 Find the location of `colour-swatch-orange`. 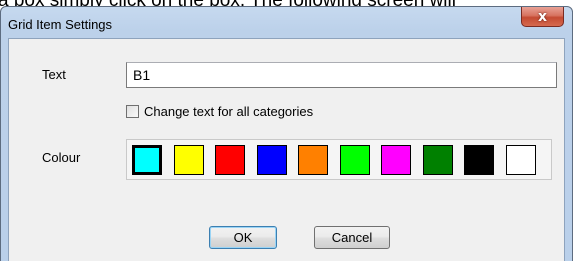

colour-swatch-orange is located at coordinates (313, 160).